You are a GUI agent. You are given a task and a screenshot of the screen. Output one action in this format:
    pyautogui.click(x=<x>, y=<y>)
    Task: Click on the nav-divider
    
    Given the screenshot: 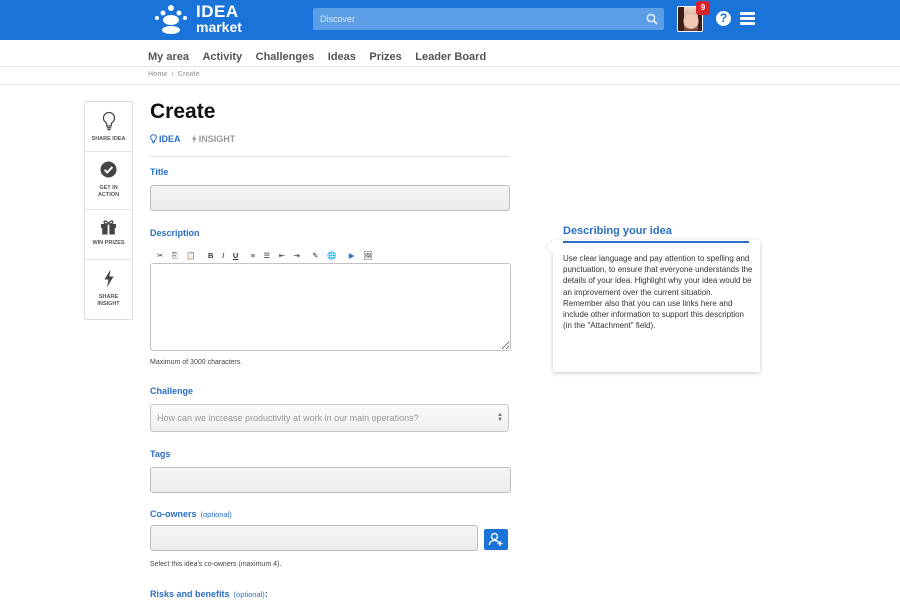 What is the action you would take?
    pyautogui.click(x=450, y=66)
    